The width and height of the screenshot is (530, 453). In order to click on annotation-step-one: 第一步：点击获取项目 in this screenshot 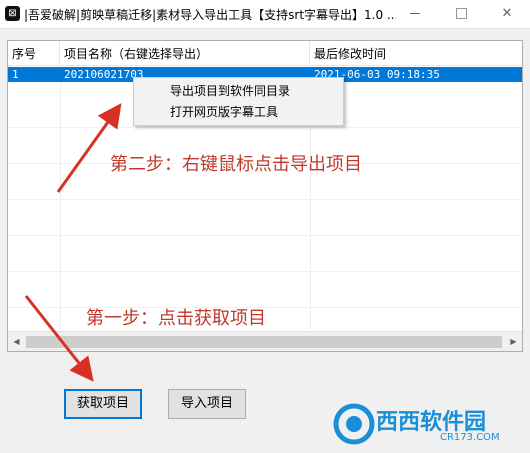, I will do `click(176, 318)`.